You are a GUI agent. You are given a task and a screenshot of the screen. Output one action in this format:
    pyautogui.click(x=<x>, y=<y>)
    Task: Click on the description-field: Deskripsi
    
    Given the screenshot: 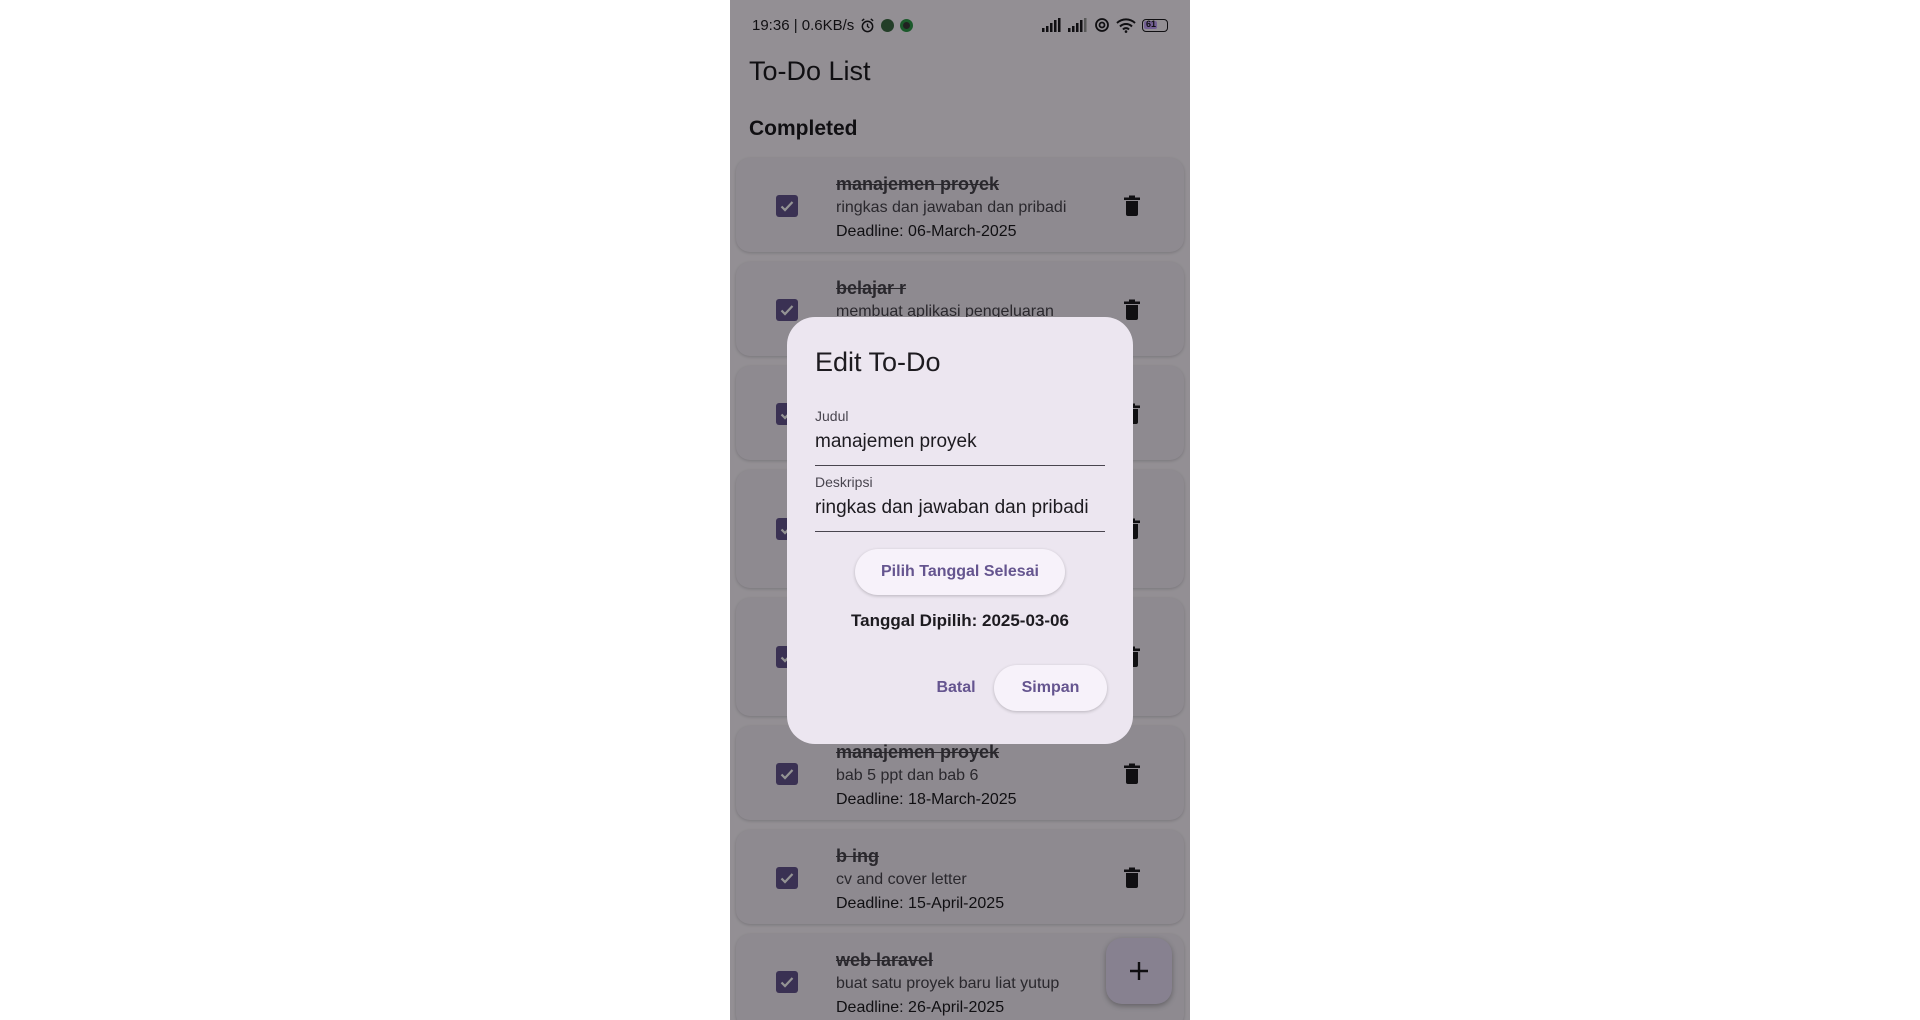 What is the action you would take?
    pyautogui.click(x=960, y=502)
    